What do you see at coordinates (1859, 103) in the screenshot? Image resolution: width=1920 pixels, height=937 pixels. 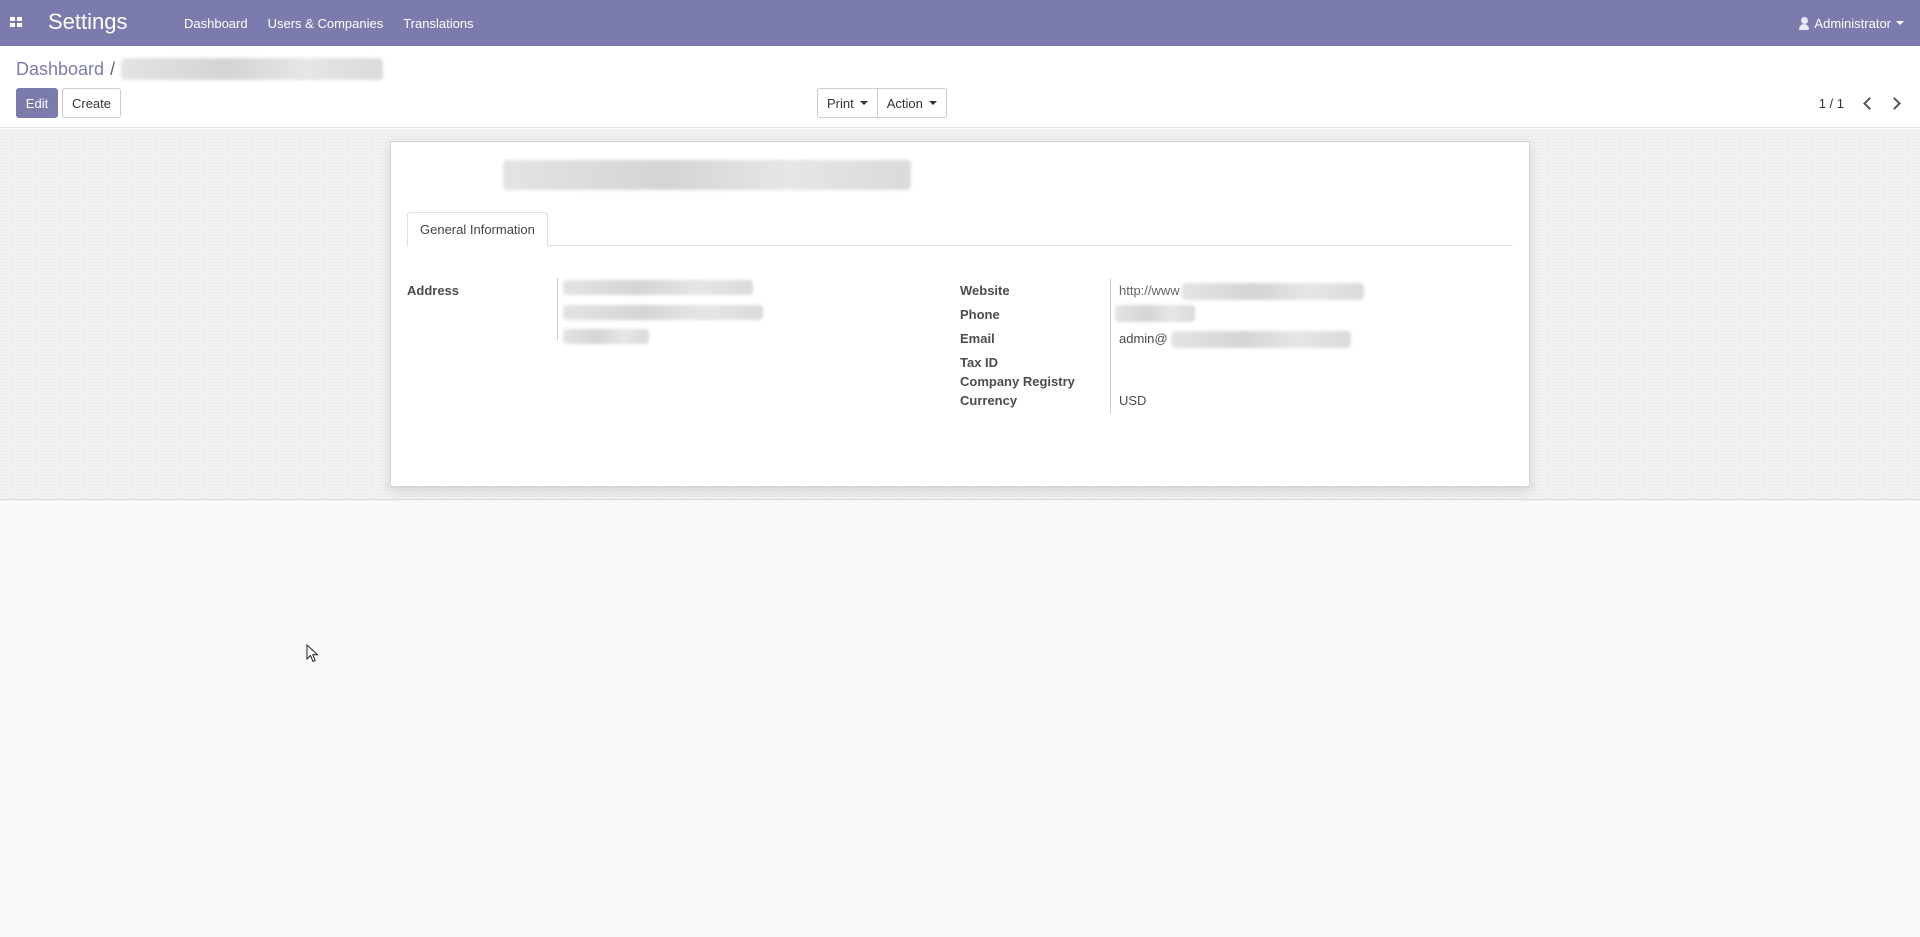 I see `pager: 1 / 1` at bounding box center [1859, 103].